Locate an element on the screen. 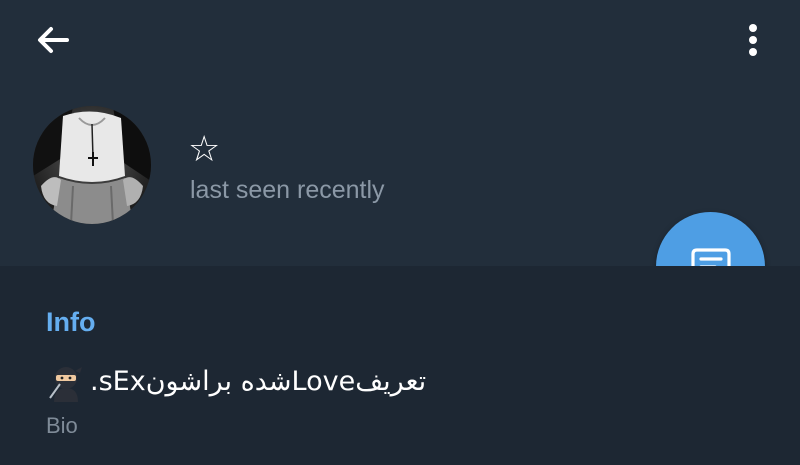  more-vertical-icon is located at coordinates (753, 40).